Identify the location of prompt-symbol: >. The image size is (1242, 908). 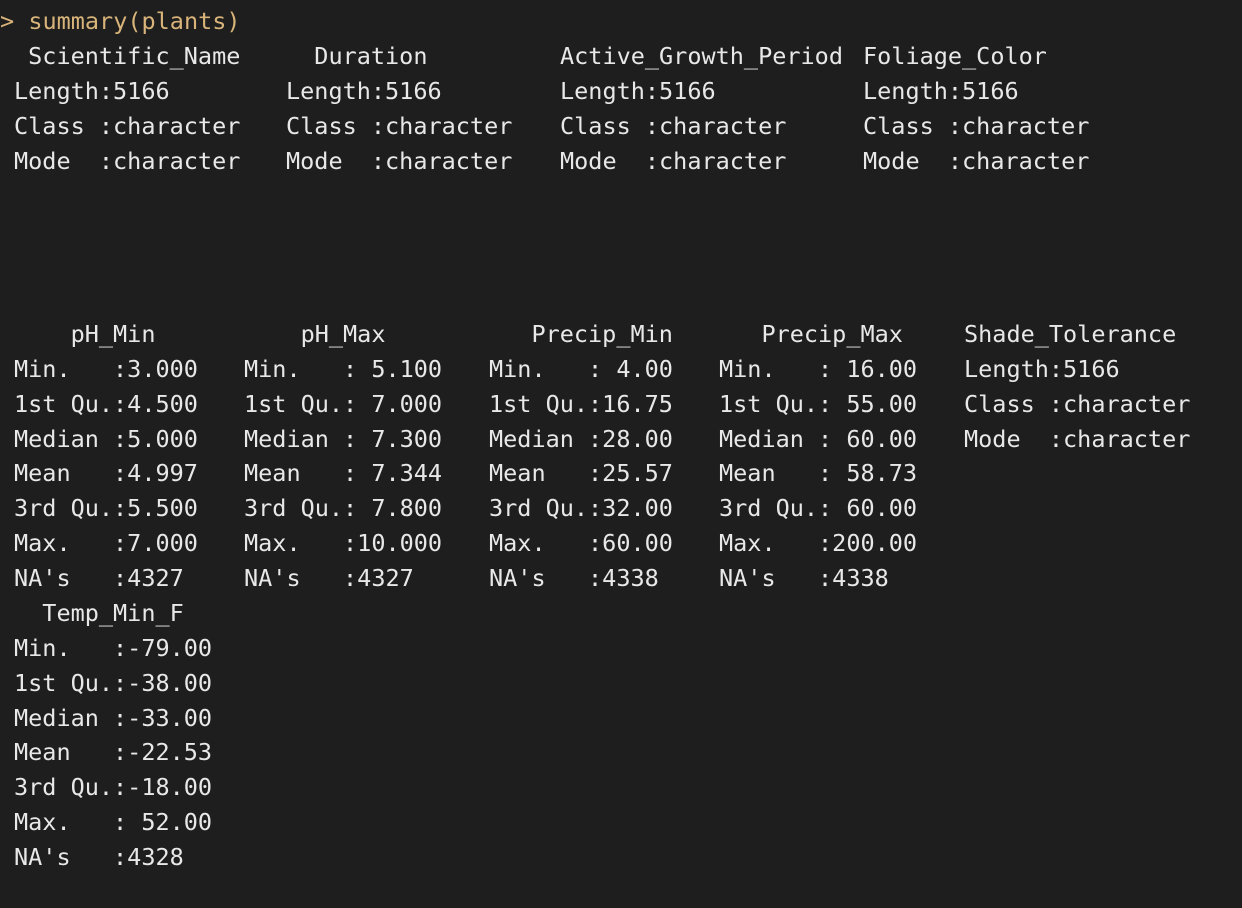
(7, 21).